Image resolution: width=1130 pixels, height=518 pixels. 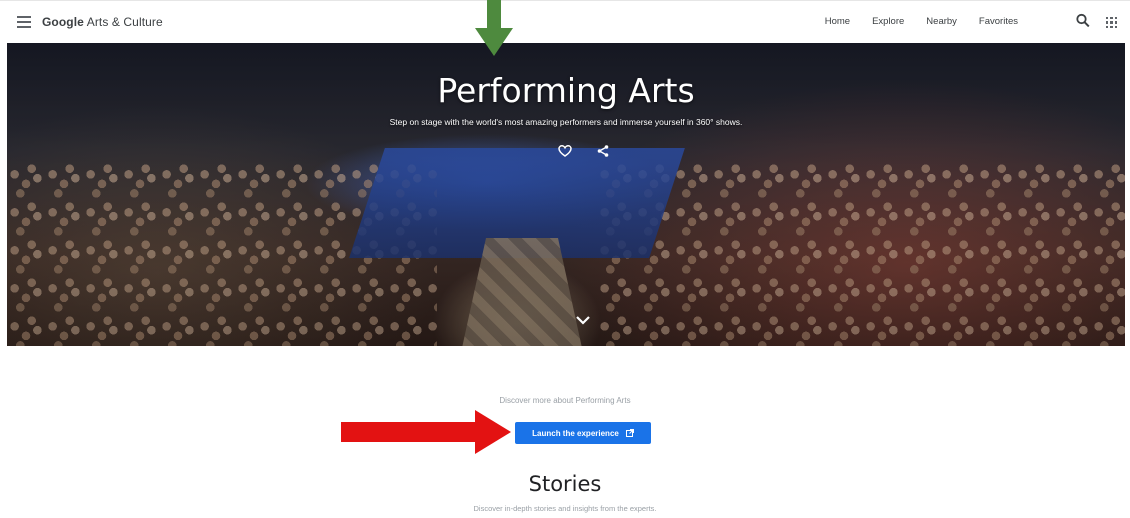 What do you see at coordinates (629, 433) in the screenshot?
I see `external-link-icon` at bounding box center [629, 433].